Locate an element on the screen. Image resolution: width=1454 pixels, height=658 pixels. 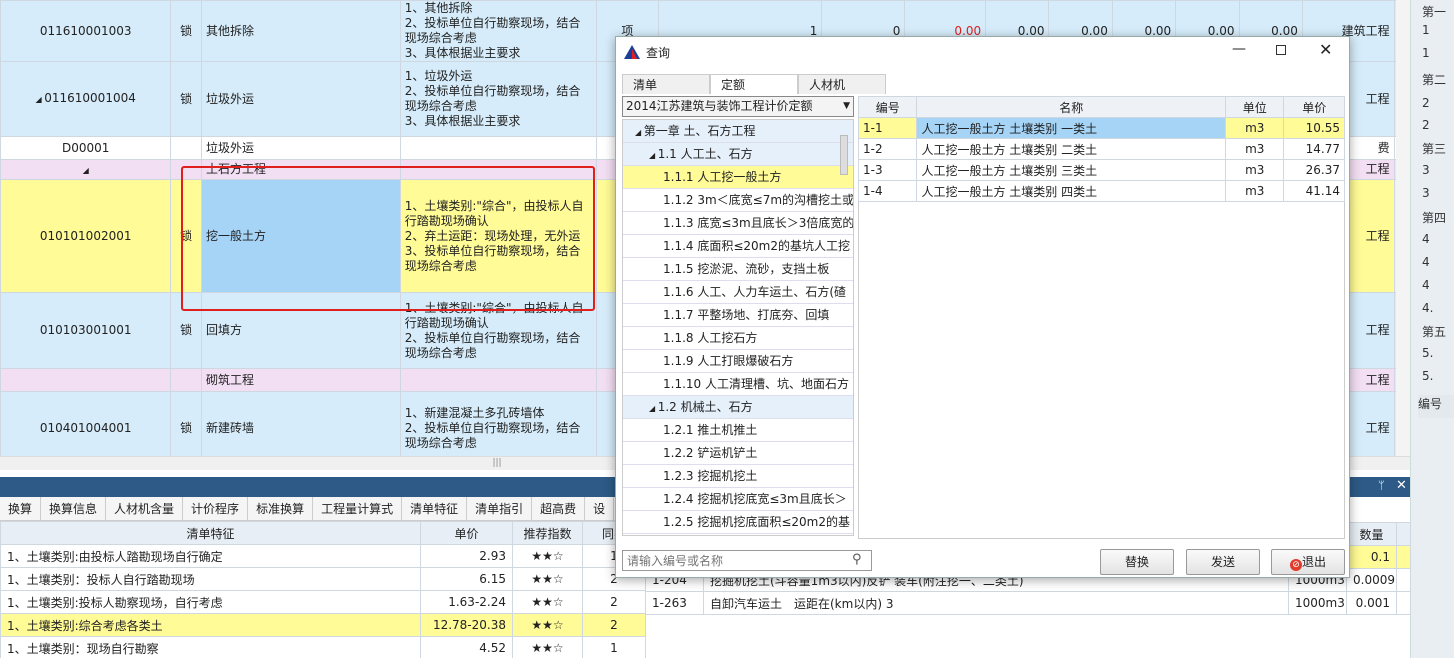
tree-node: 1.2.5 挖掘机挖底面积≤20m2的基 is located at coordinates (738, 522).